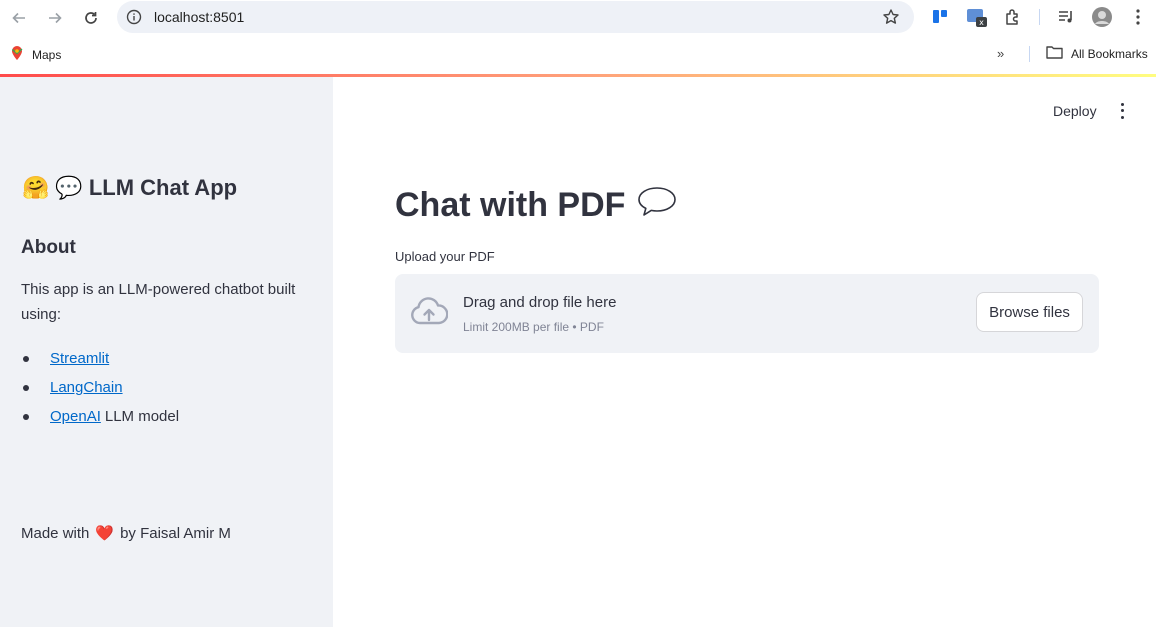  I want to click on puzzle-icon, so click(1013, 17).